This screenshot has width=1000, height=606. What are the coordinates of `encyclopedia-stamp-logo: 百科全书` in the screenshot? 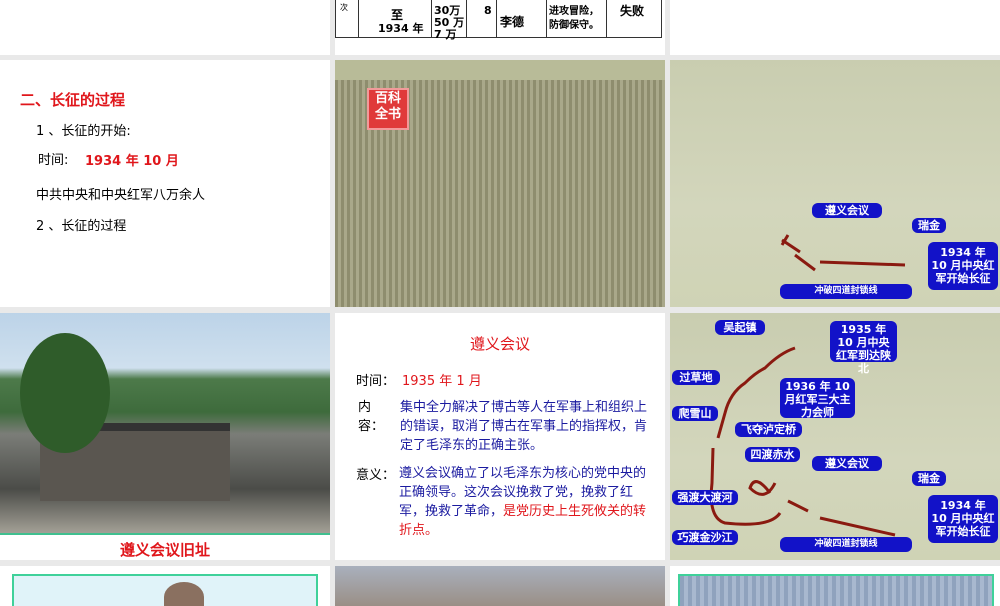 It's located at (388, 109).